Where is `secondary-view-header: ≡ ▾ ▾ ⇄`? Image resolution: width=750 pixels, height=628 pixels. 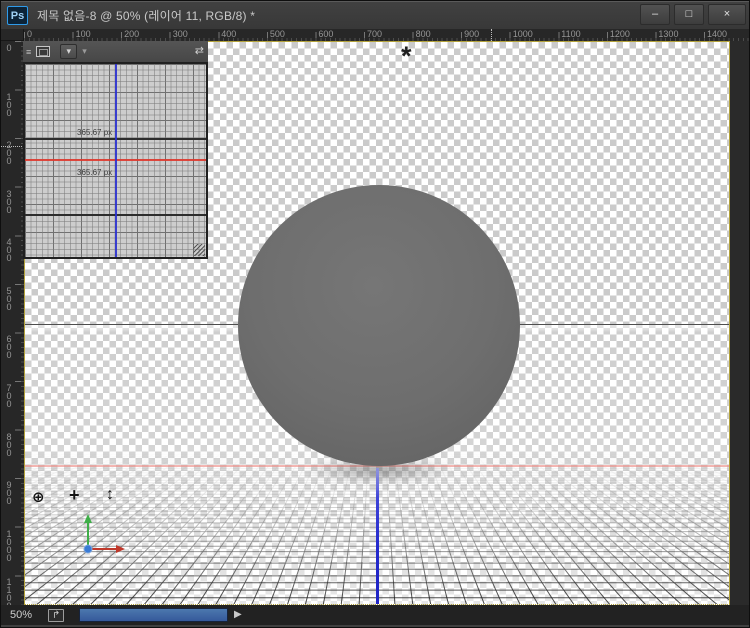 secondary-view-header: ≡ ▾ ▾ ⇄ is located at coordinates (115, 51).